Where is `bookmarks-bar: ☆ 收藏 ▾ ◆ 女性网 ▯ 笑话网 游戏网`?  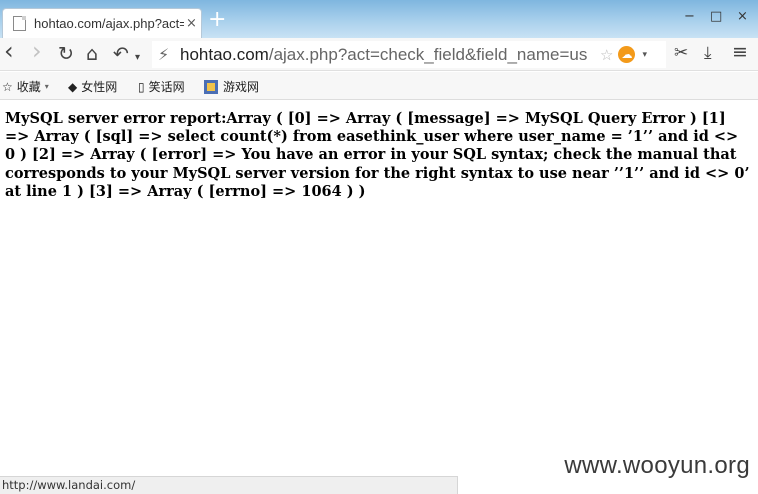
bookmarks-bar: ☆ 收藏 ▾ ◆ 女性网 ▯ 笑话网 游戏网 is located at coordinates (379, 86).